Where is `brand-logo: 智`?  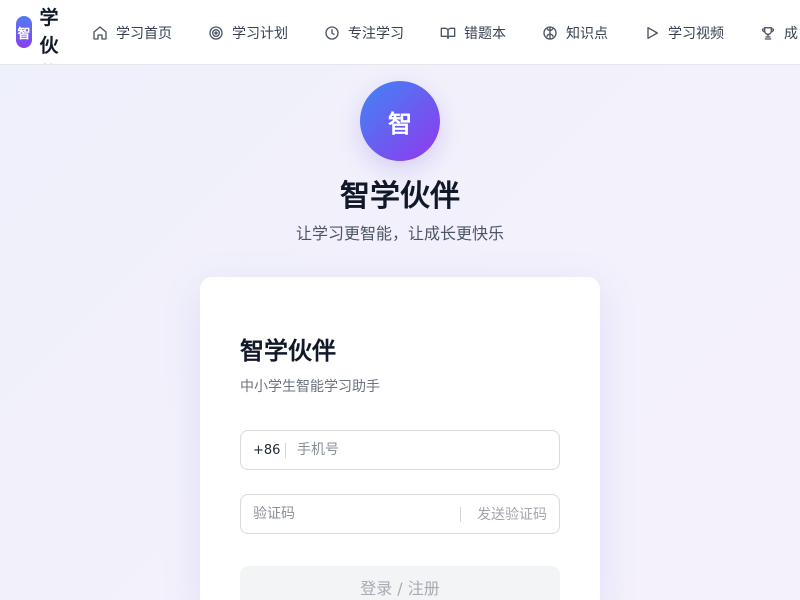 brand-logo: 智 is located at coordinates (24, 32).